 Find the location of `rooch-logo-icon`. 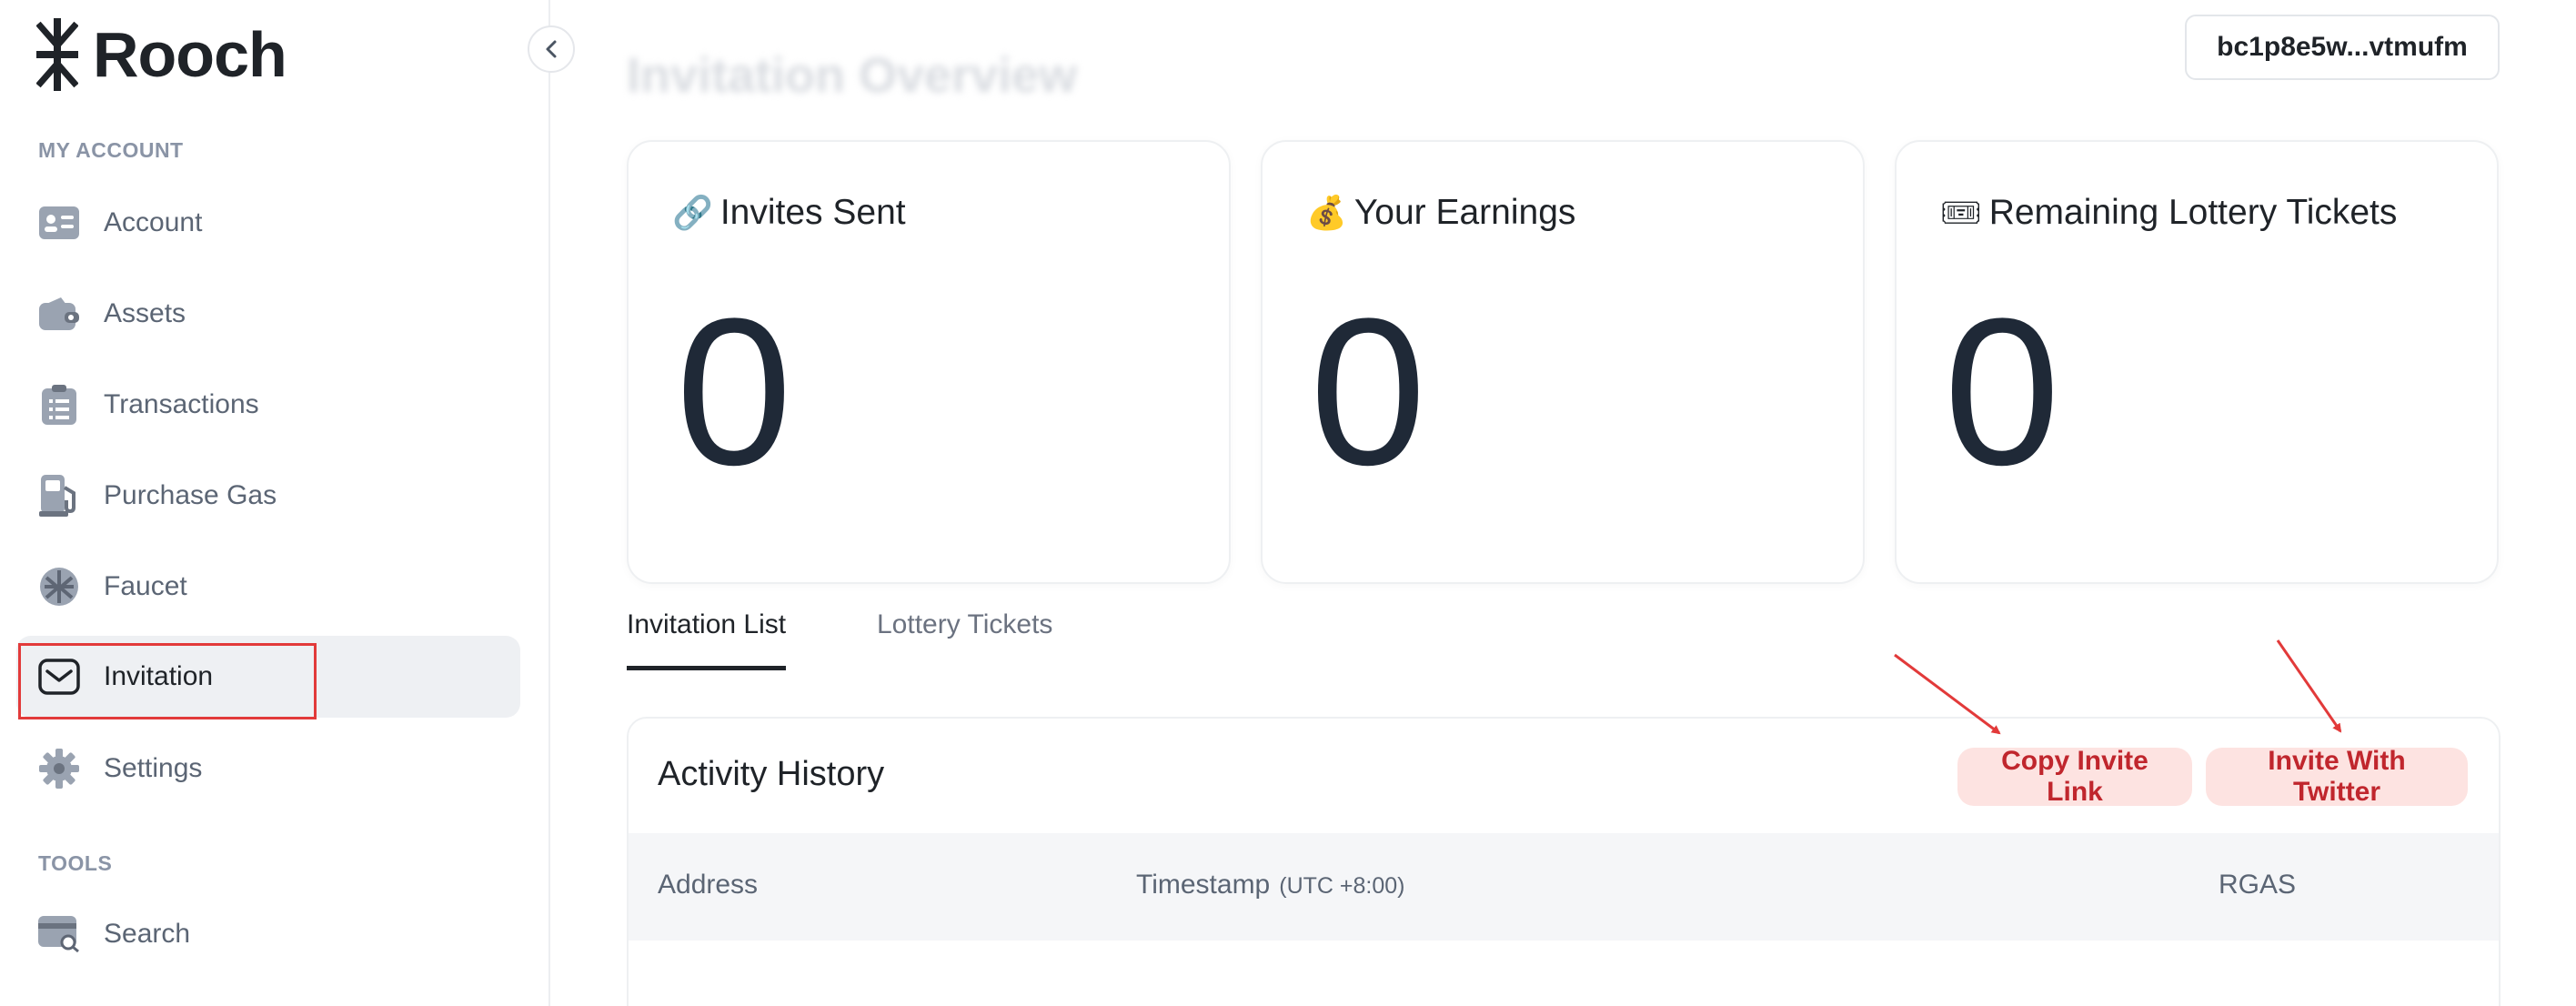

rooch-logo-icon is located at coordinates (57, 54).